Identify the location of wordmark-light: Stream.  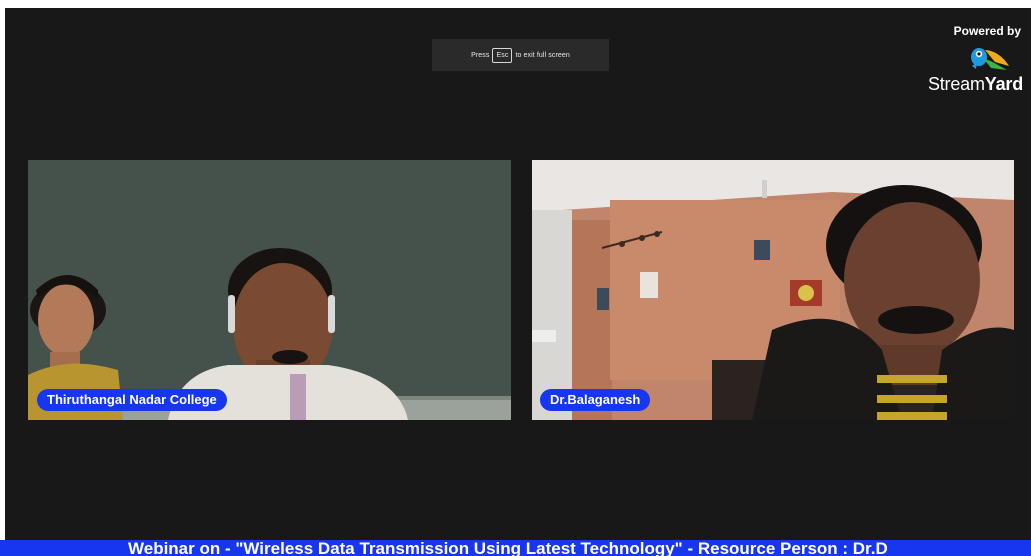
(956, 84).